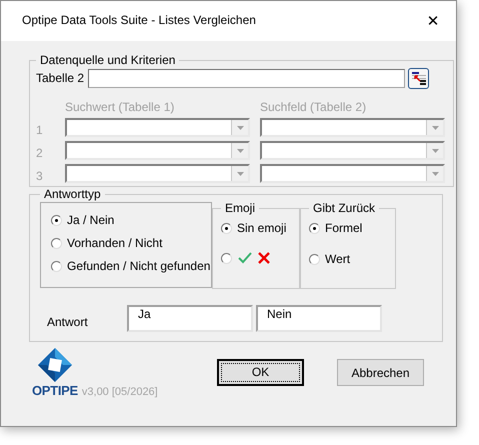  What do you see at coordinates (433, 21) in the screenshot?
I see `close-button: ✕` at bounding box center [433, 21].